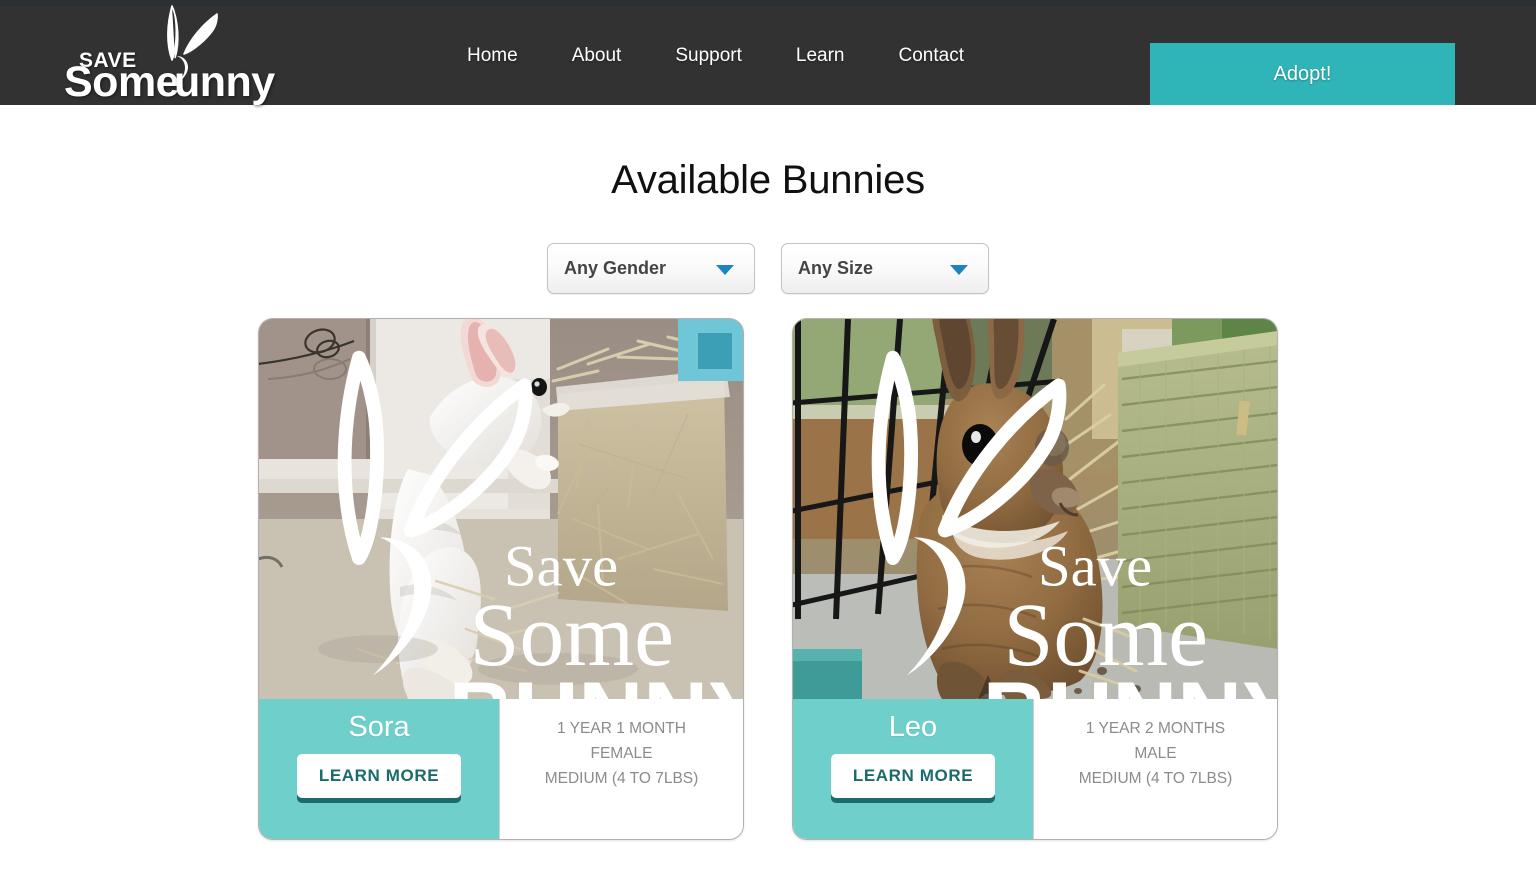 Image resolution: width=1536 pixels, height=877 pixels. I want to click on bunny-gender: MALE, so click(1155, 753).